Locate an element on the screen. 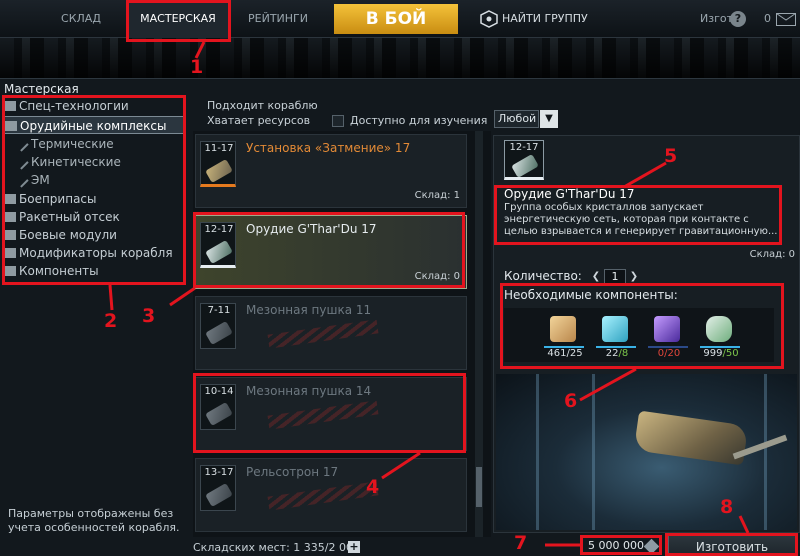 The width and height of the screenshot is (800, 556). add-storage-button: + is located at coordinates (354, 547).